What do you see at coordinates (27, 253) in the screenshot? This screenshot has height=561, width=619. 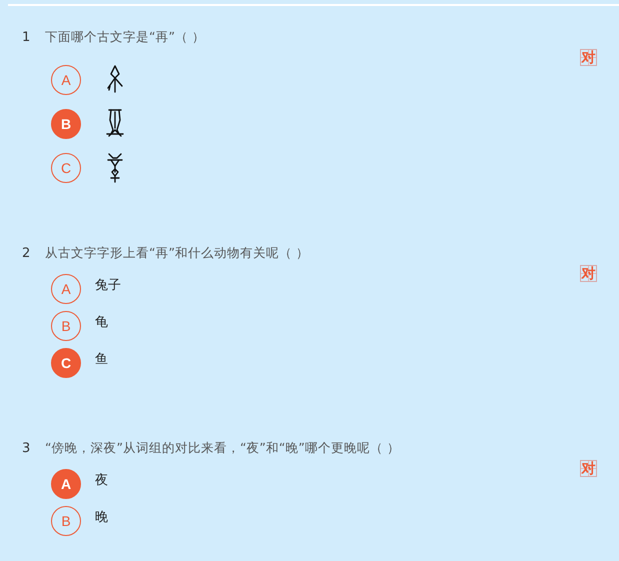 I see `question-number: 2` at bounding box center [27, 253].